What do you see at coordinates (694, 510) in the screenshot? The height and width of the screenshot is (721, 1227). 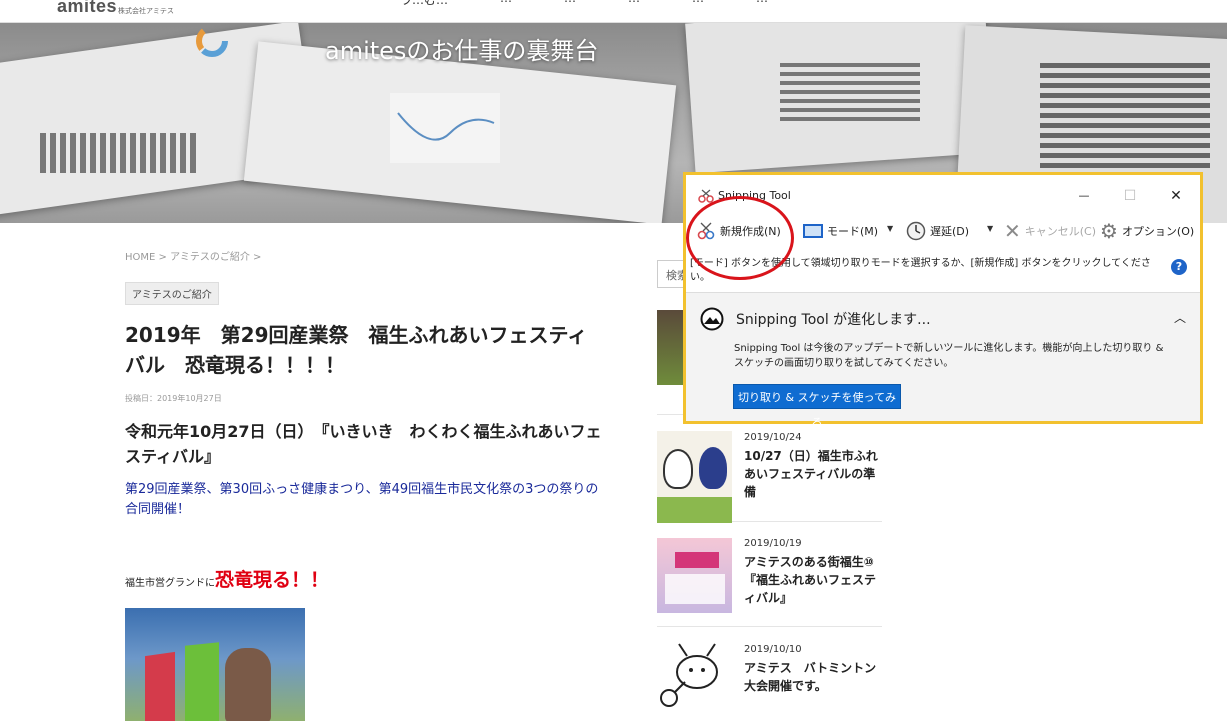 I see `mascot-ground` at bounding box center [694, 510].